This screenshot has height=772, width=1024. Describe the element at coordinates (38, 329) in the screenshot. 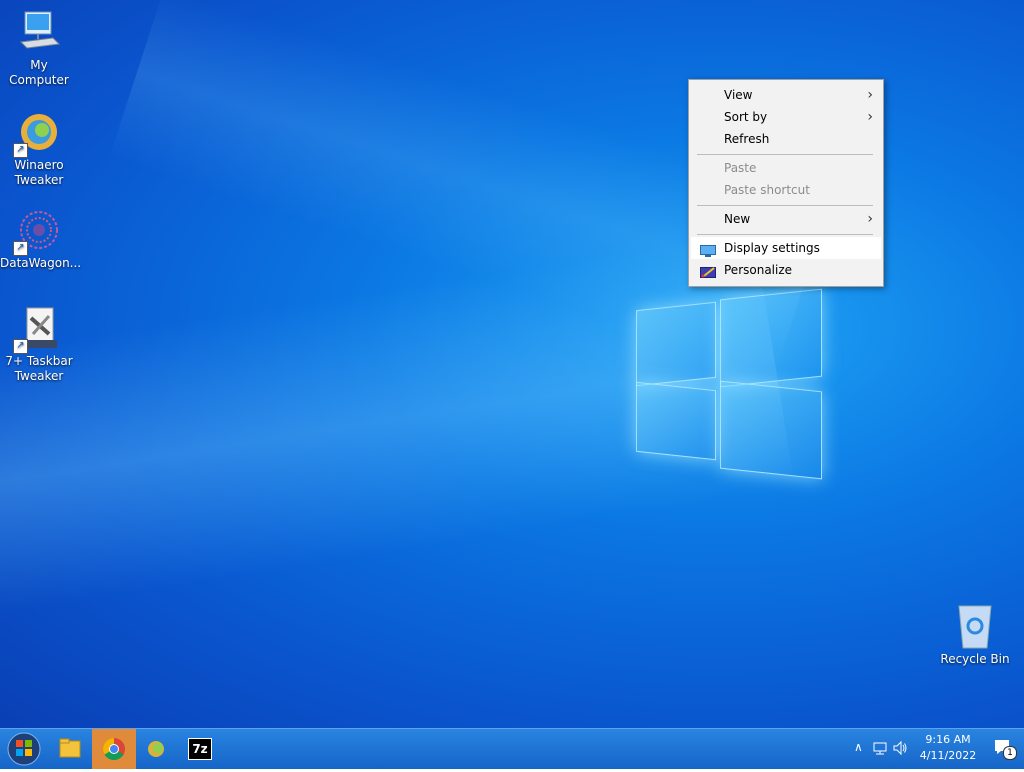

I see `taskbar-tweaker-icon: ↗` at that location.